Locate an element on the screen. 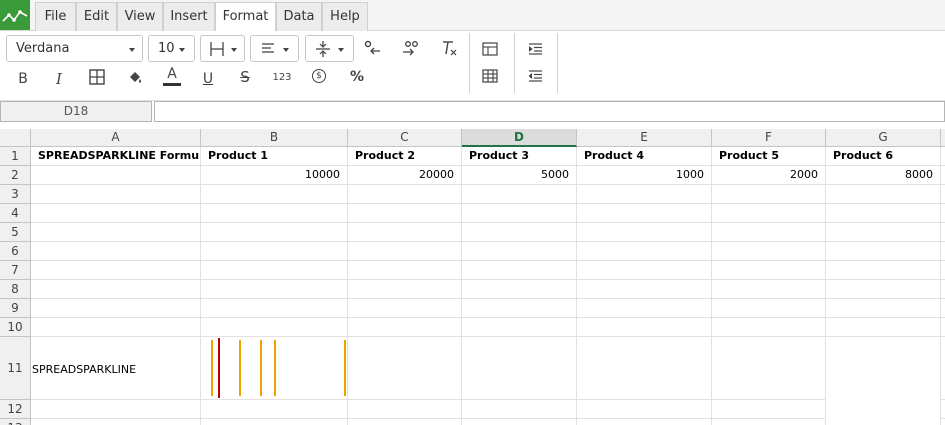 The height and width of the screenshot is (425, 945). row-header-3: 3 is located at coordinates (15, 194).